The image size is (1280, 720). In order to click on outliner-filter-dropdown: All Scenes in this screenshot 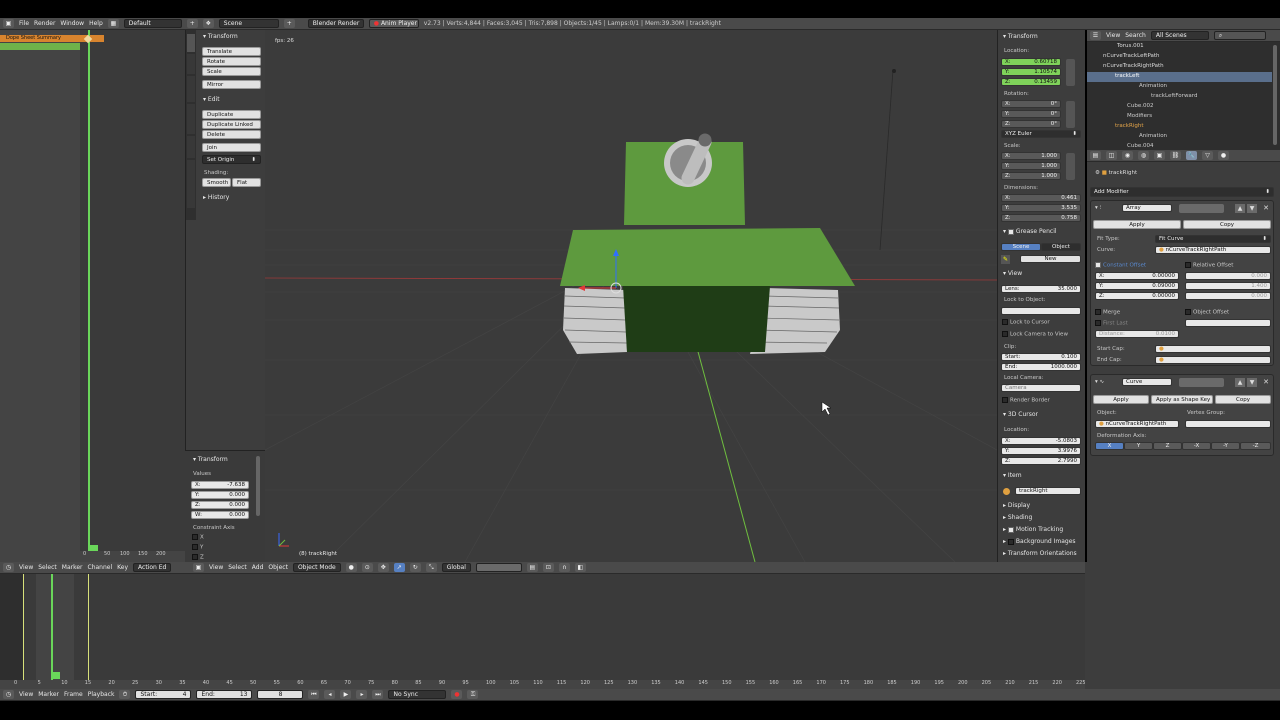, I will do `click(1179, 35)`.